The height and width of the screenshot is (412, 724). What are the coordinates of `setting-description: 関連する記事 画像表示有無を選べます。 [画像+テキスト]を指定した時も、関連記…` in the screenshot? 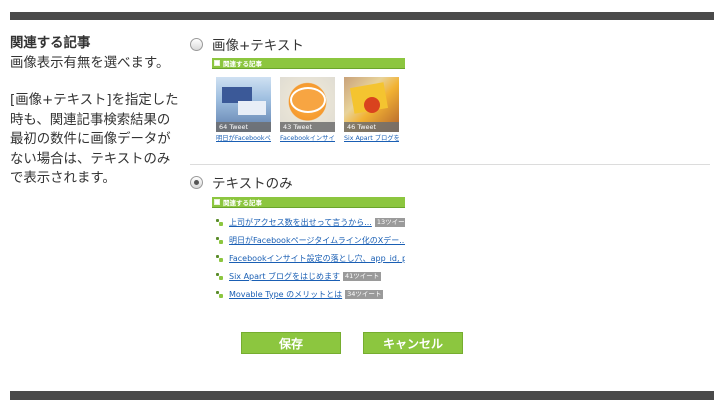 It's located at (95, 111).